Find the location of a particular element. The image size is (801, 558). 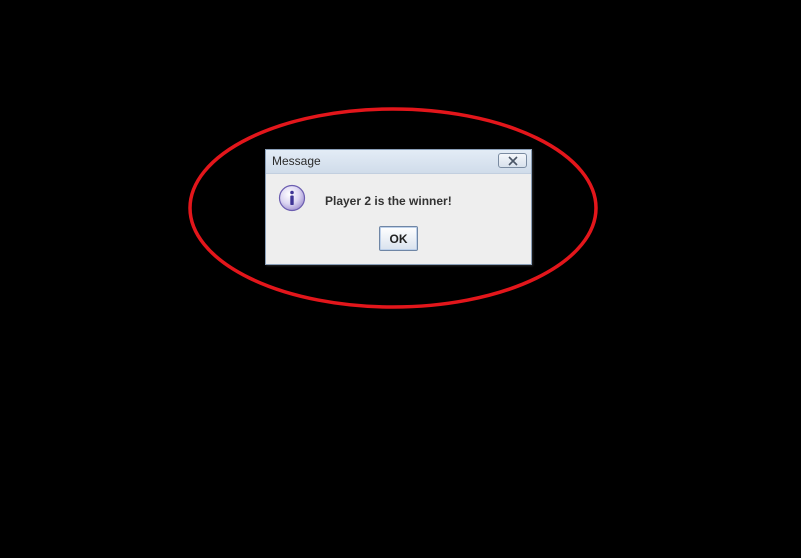

ok-button: OK is located at coordinates (398, 238).